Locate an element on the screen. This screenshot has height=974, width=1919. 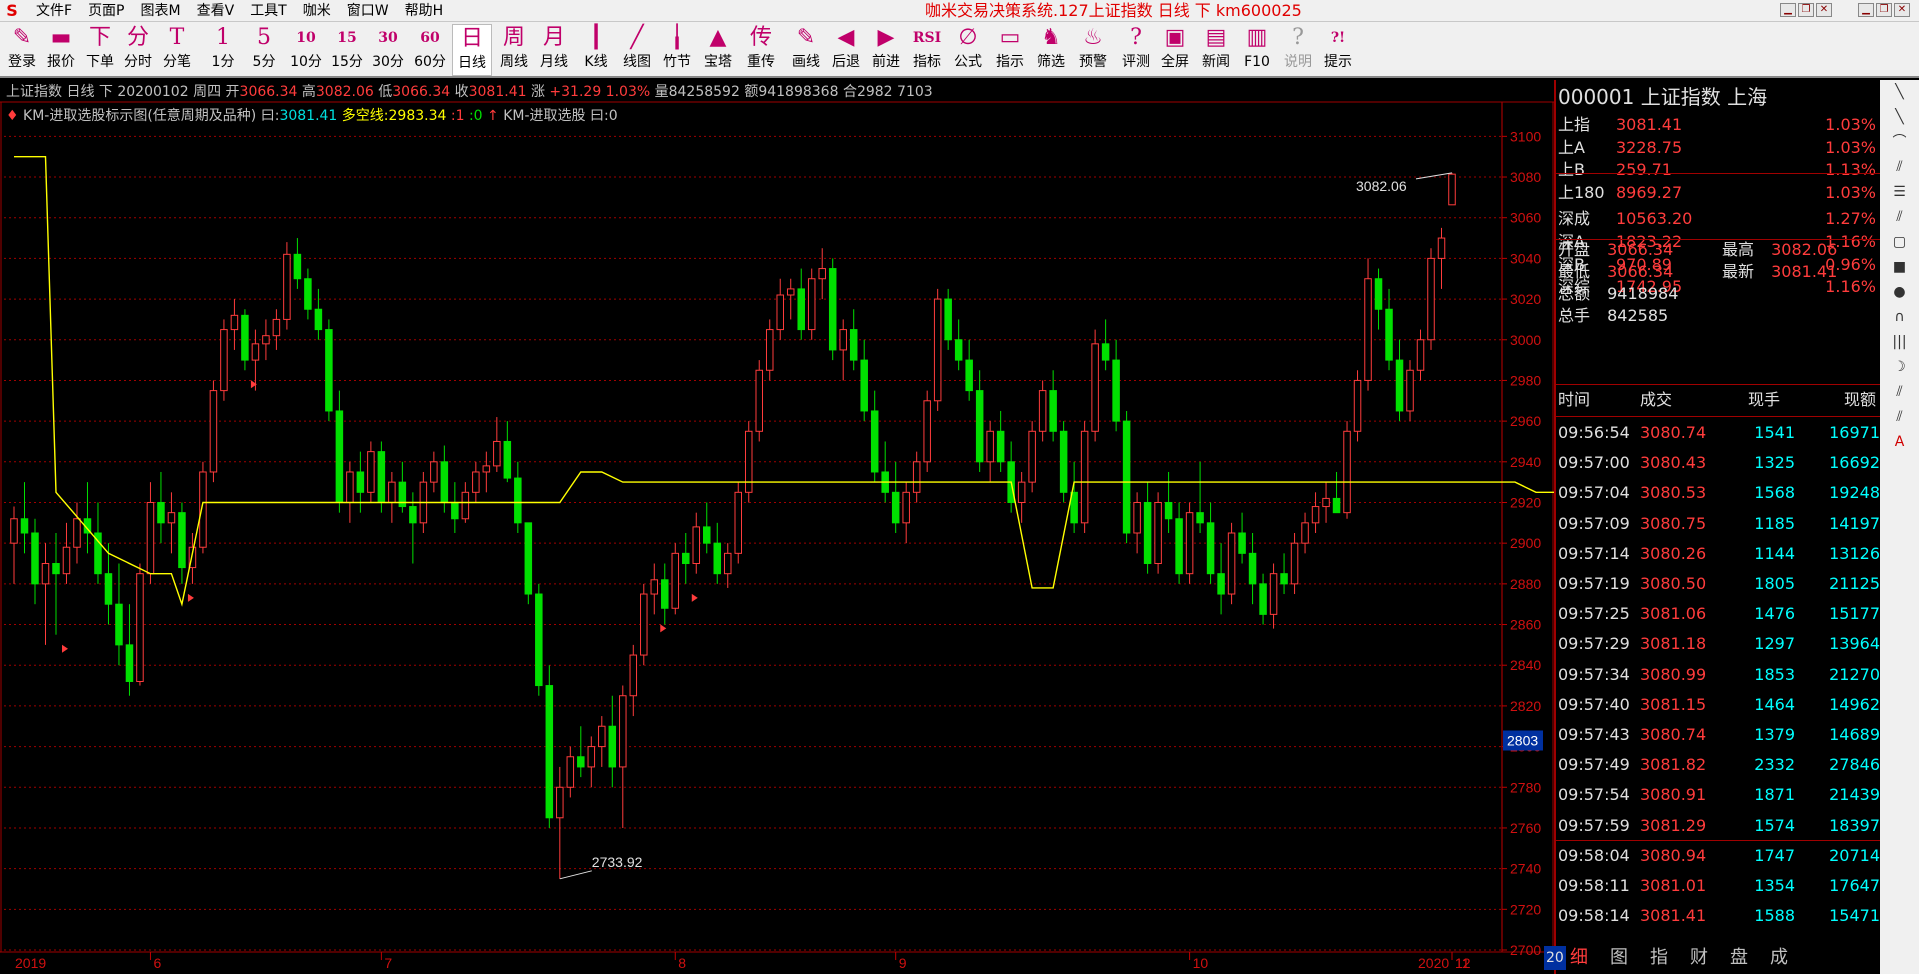
toolbar-quote-button: ▬ 报价 is located at coordinates (61, 50).